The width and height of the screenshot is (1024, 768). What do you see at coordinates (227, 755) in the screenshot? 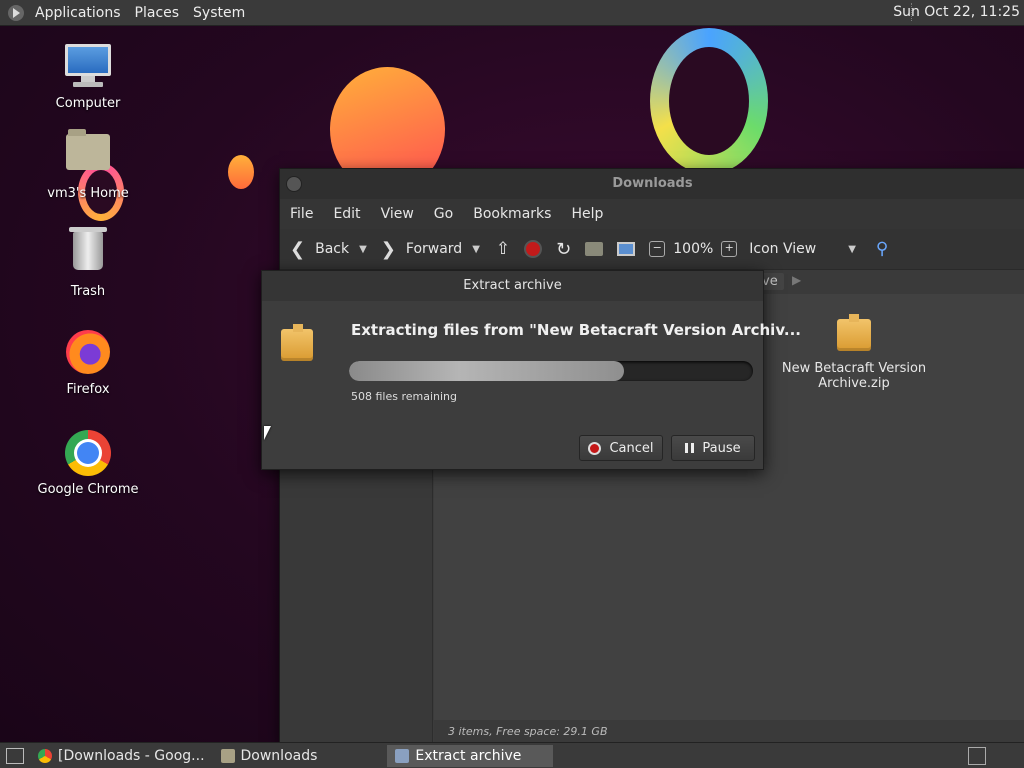
I see `folder-icon` at bounding box center [227, 755].